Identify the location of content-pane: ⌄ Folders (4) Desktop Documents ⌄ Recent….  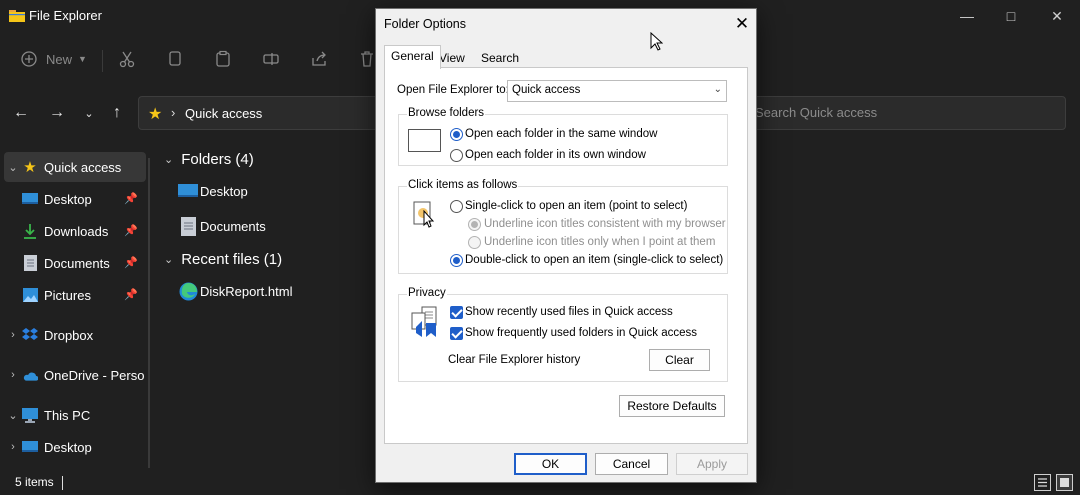
(274, 310).